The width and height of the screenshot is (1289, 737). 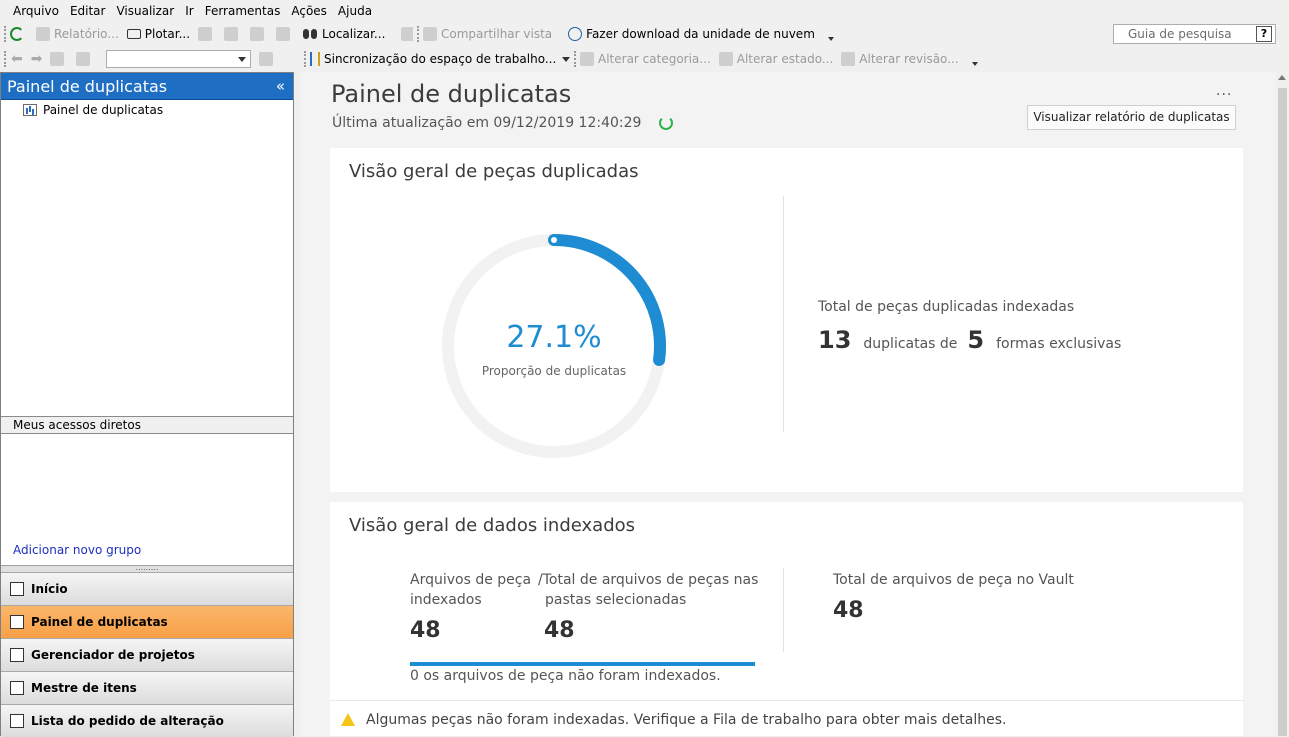 What do you see at coordinates (88, 11) in the screenshot?
I see `menu-editar: Editar` at bounding box center [88, 11].